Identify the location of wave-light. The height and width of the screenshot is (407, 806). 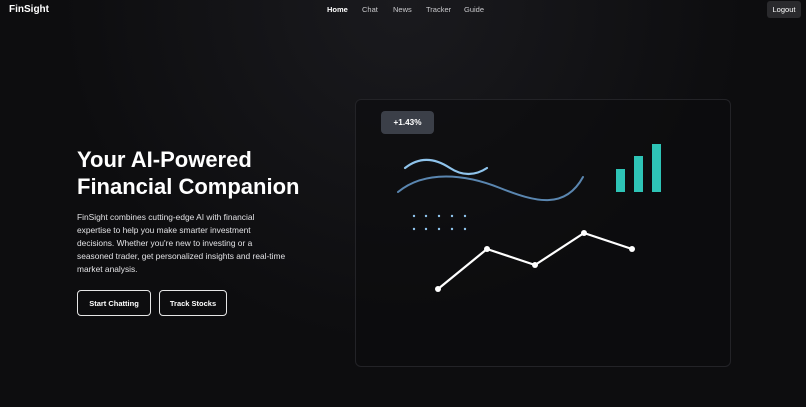
(446, 167).